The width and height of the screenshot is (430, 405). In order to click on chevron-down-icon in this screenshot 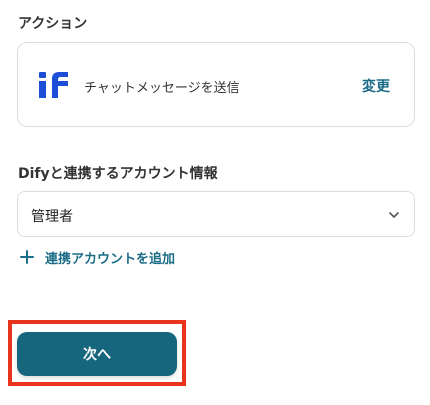, I will do `click(394, 215)`.